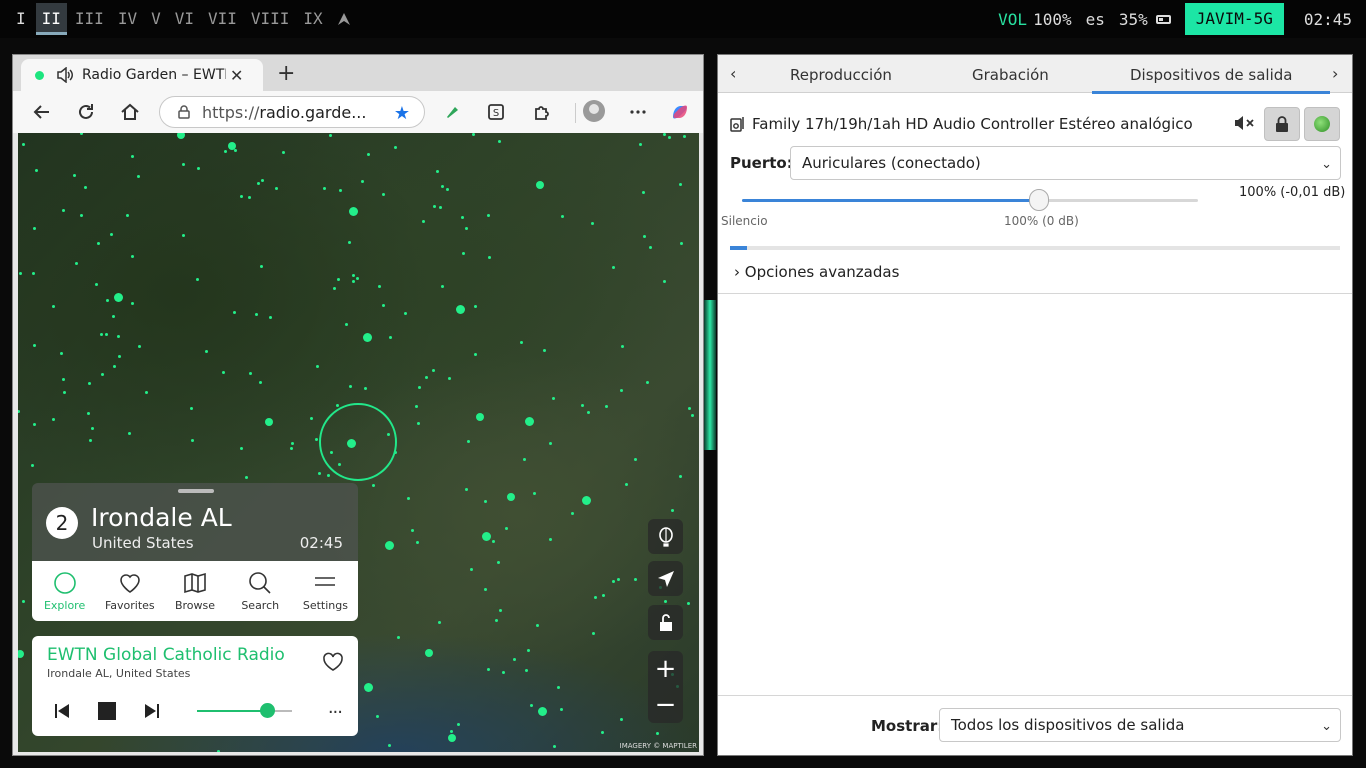  I want to click on next-icon, so click(152, 711).